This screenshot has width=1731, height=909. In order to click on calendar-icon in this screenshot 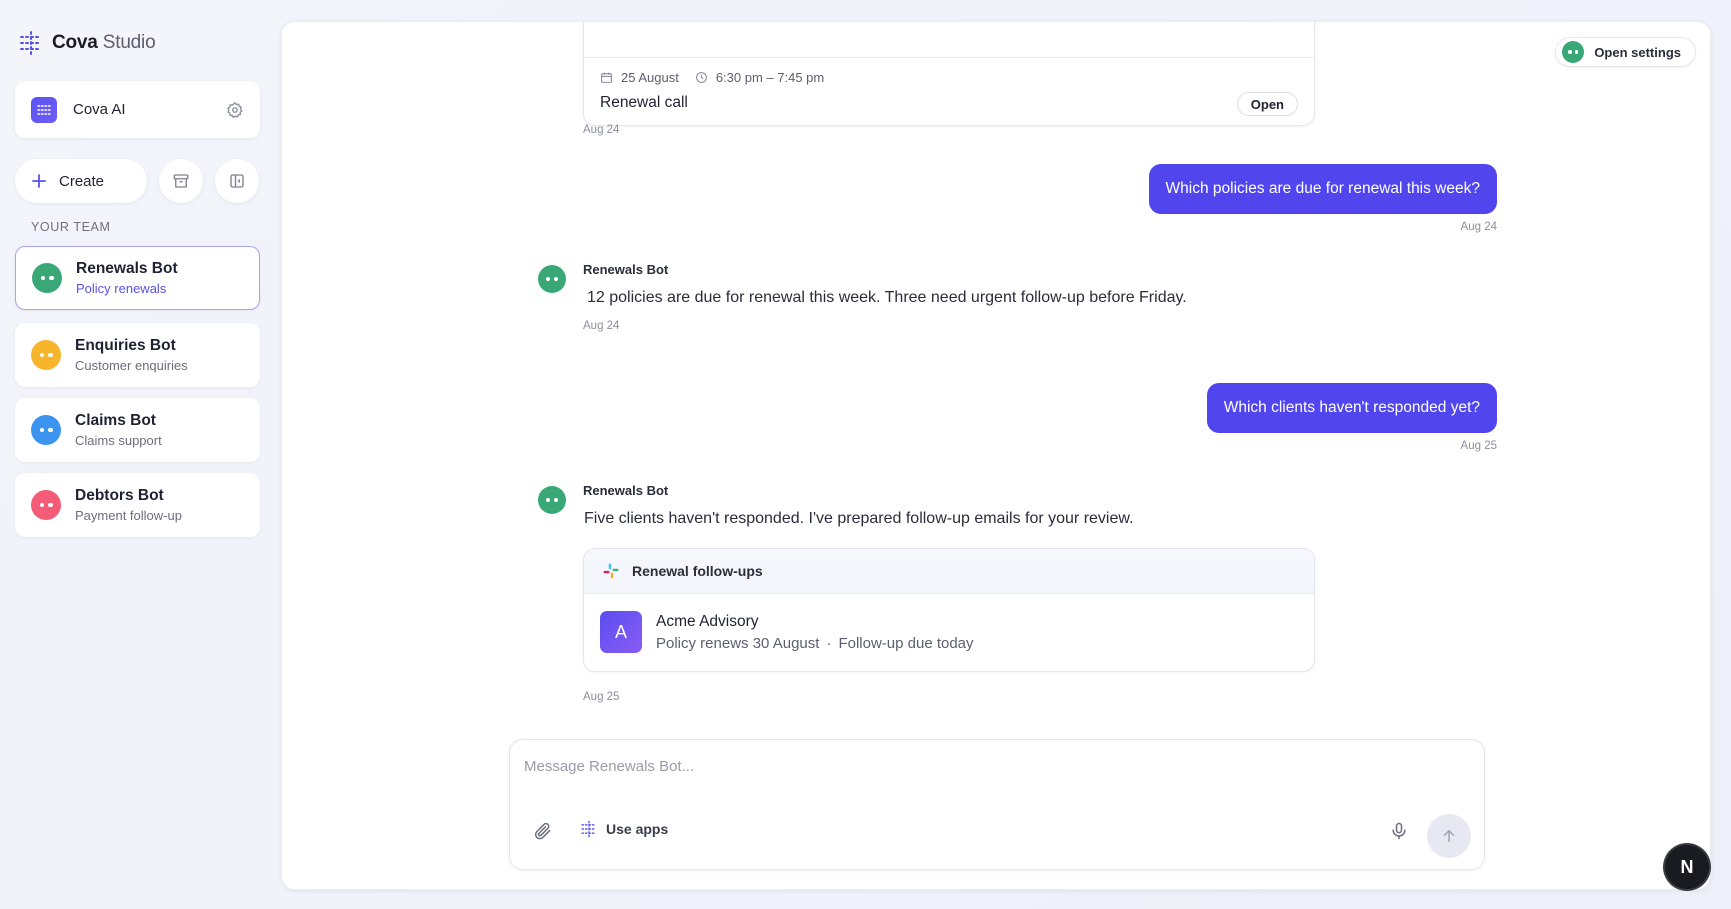, I will do `click(606, 77)`.